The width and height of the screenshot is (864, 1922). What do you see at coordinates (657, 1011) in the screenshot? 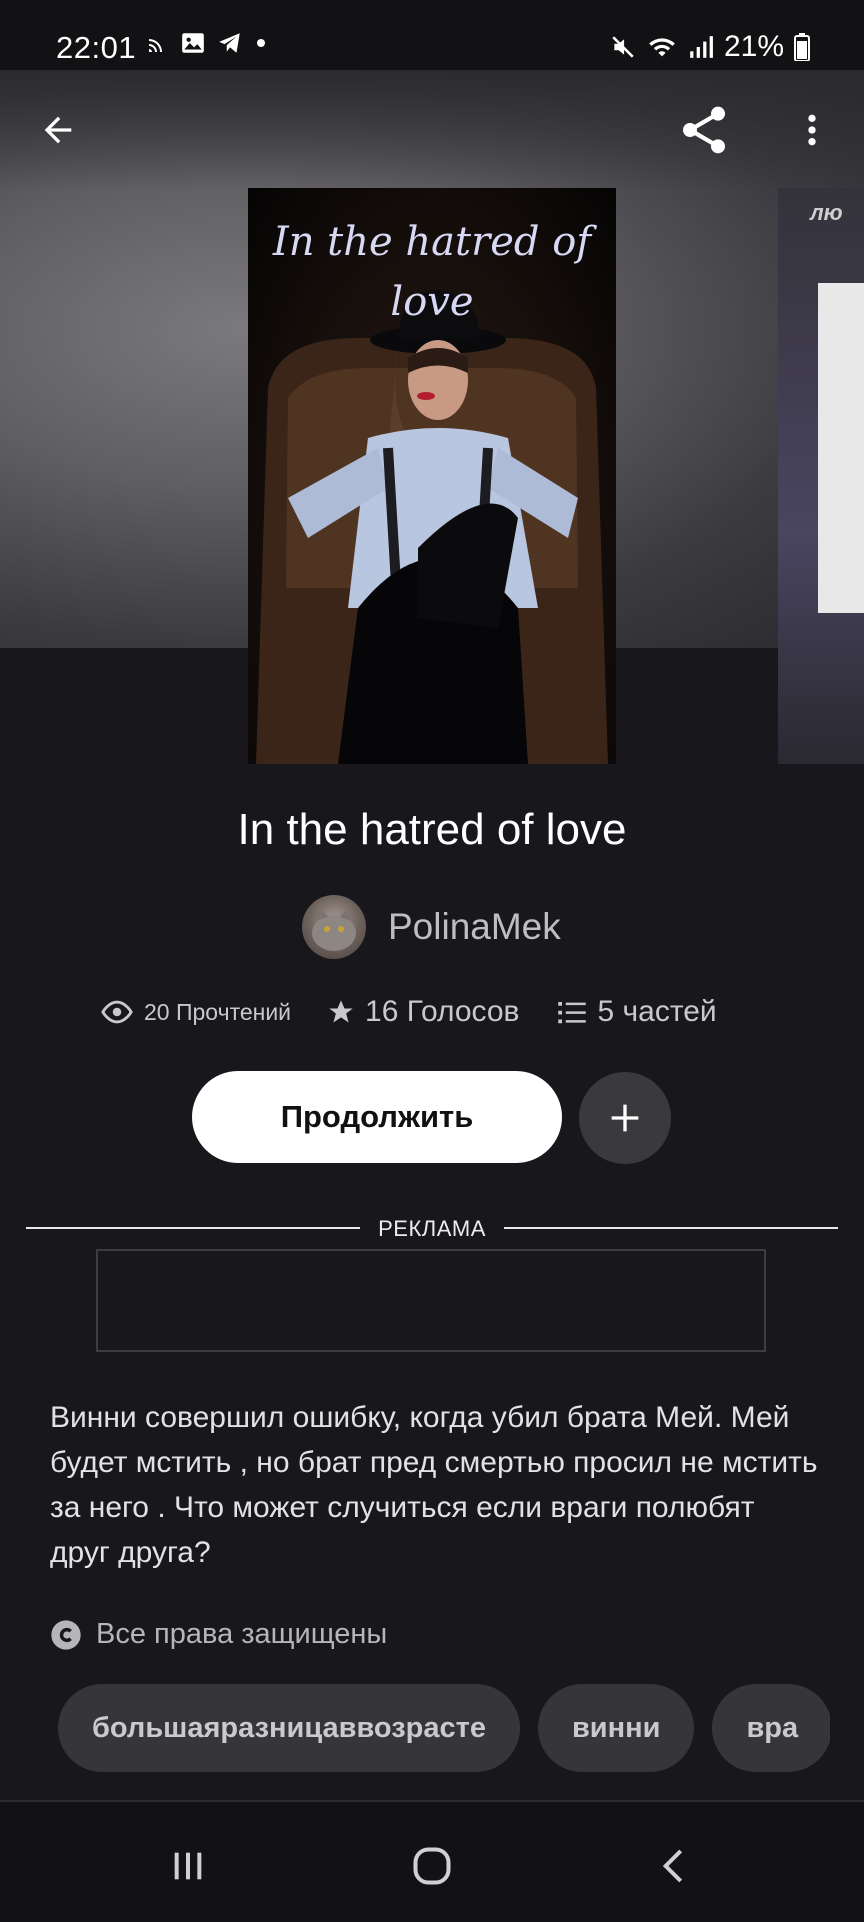
I see `parts-count: 5 частей` at bounding box center [657, 1011].